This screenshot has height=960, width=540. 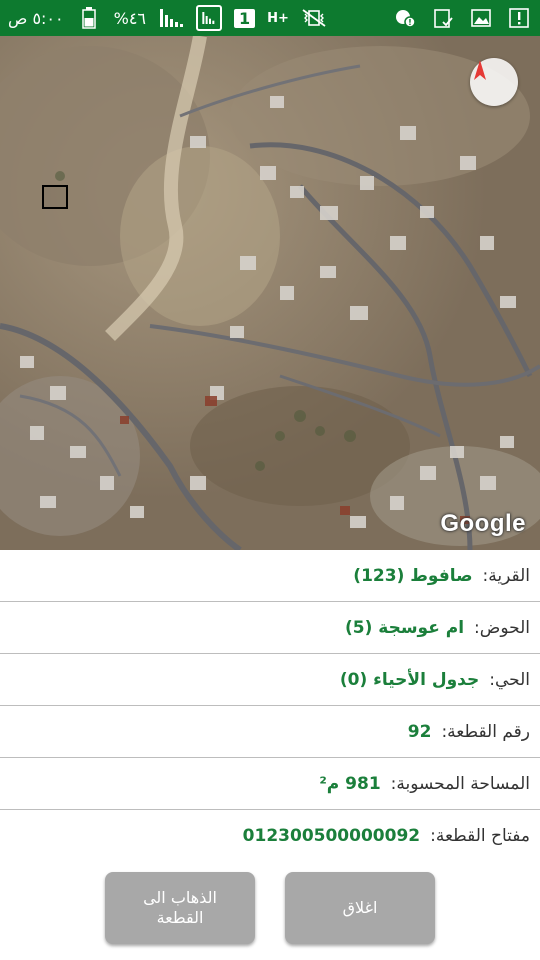 What do you see at coordinates (360, 908) in the screenshot?
I see `close-button: اغلاق` at bounding box center [360, 908].